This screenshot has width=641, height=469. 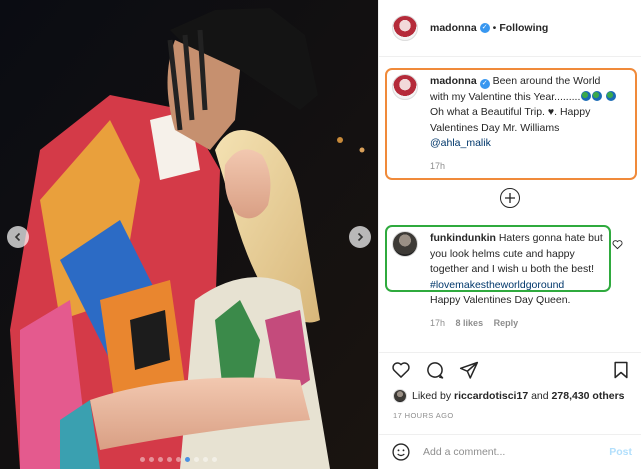 What do you see at coordinates (438, 322) in the screenshot?
I see `comment-time: 17h` at bounding box center [438, 322].